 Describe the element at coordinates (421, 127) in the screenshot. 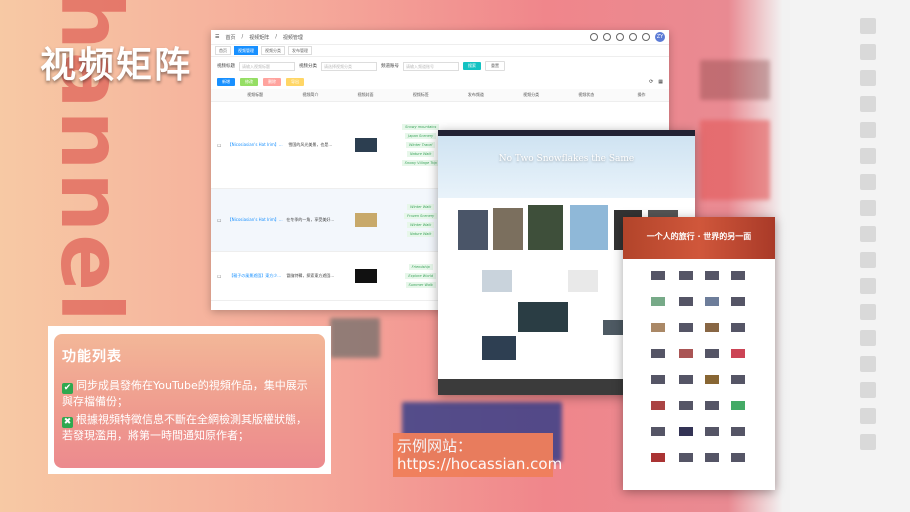

I see `tag: Snowy mountains` at that location.